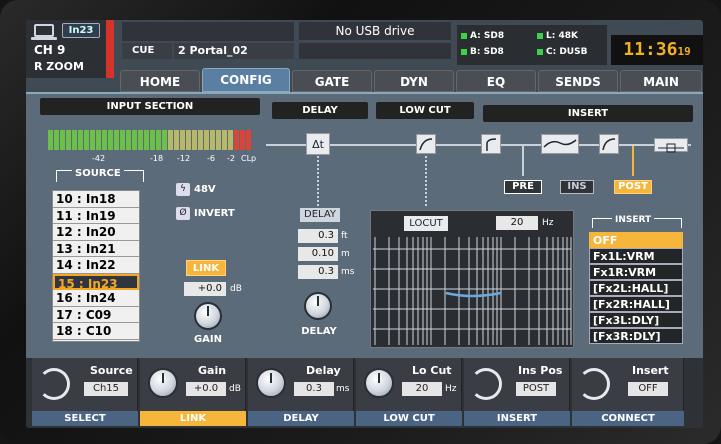 The height and width of the screenshot is (444, 721). What do you see at coordinates (636, 304) in the screenshot?
I see `list-item: [Fx2R:HALL]` at bounding box center [636, 304].